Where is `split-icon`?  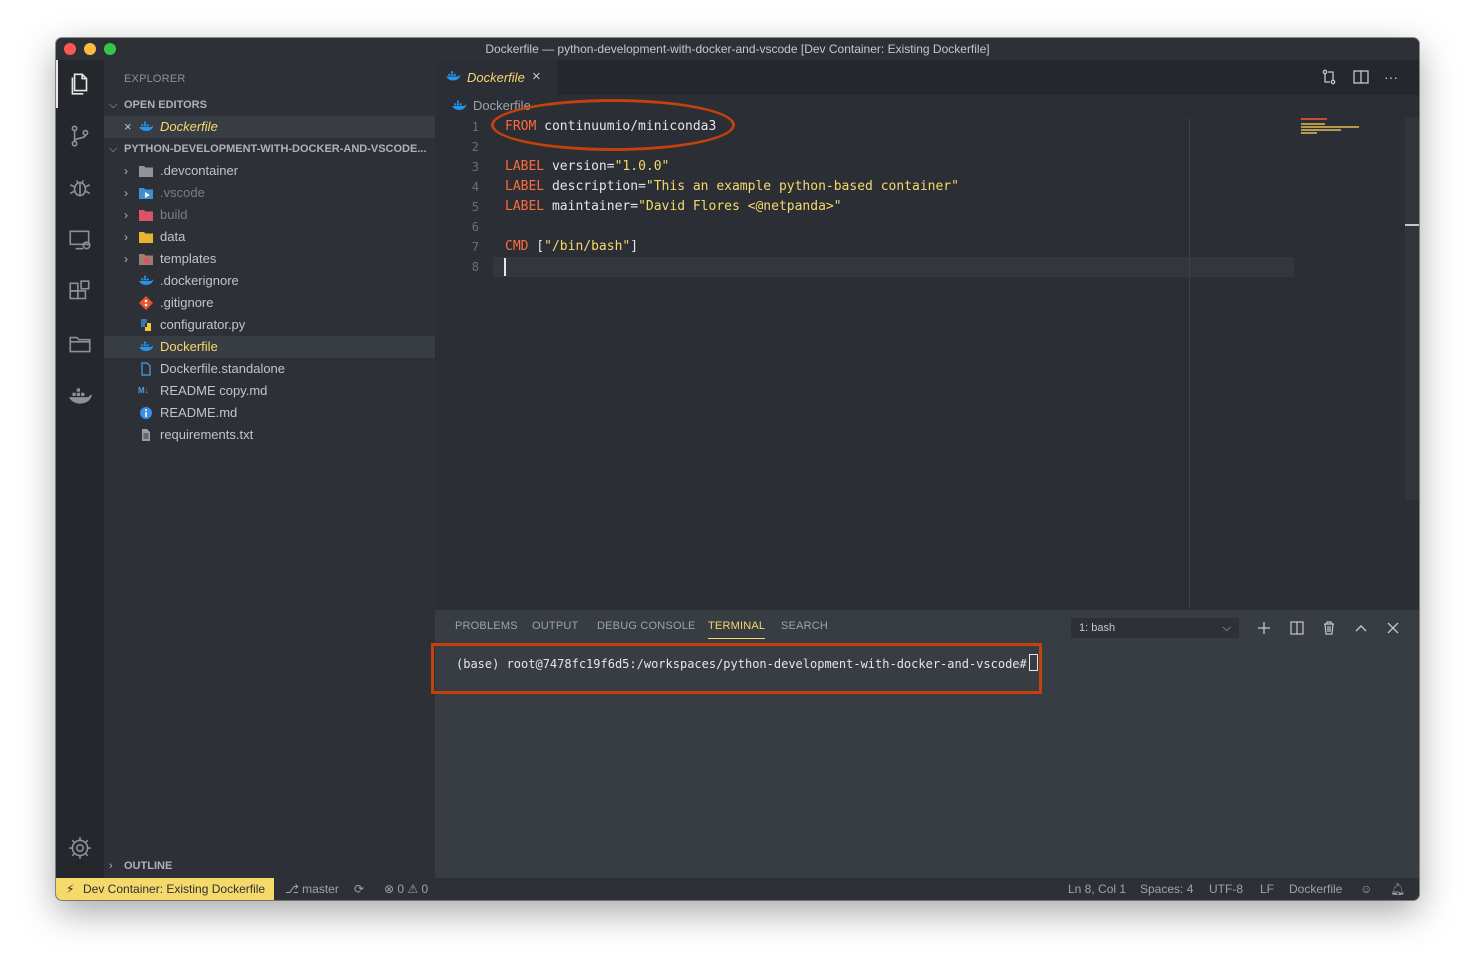
split-icon is located at coordinates (1297, 628).